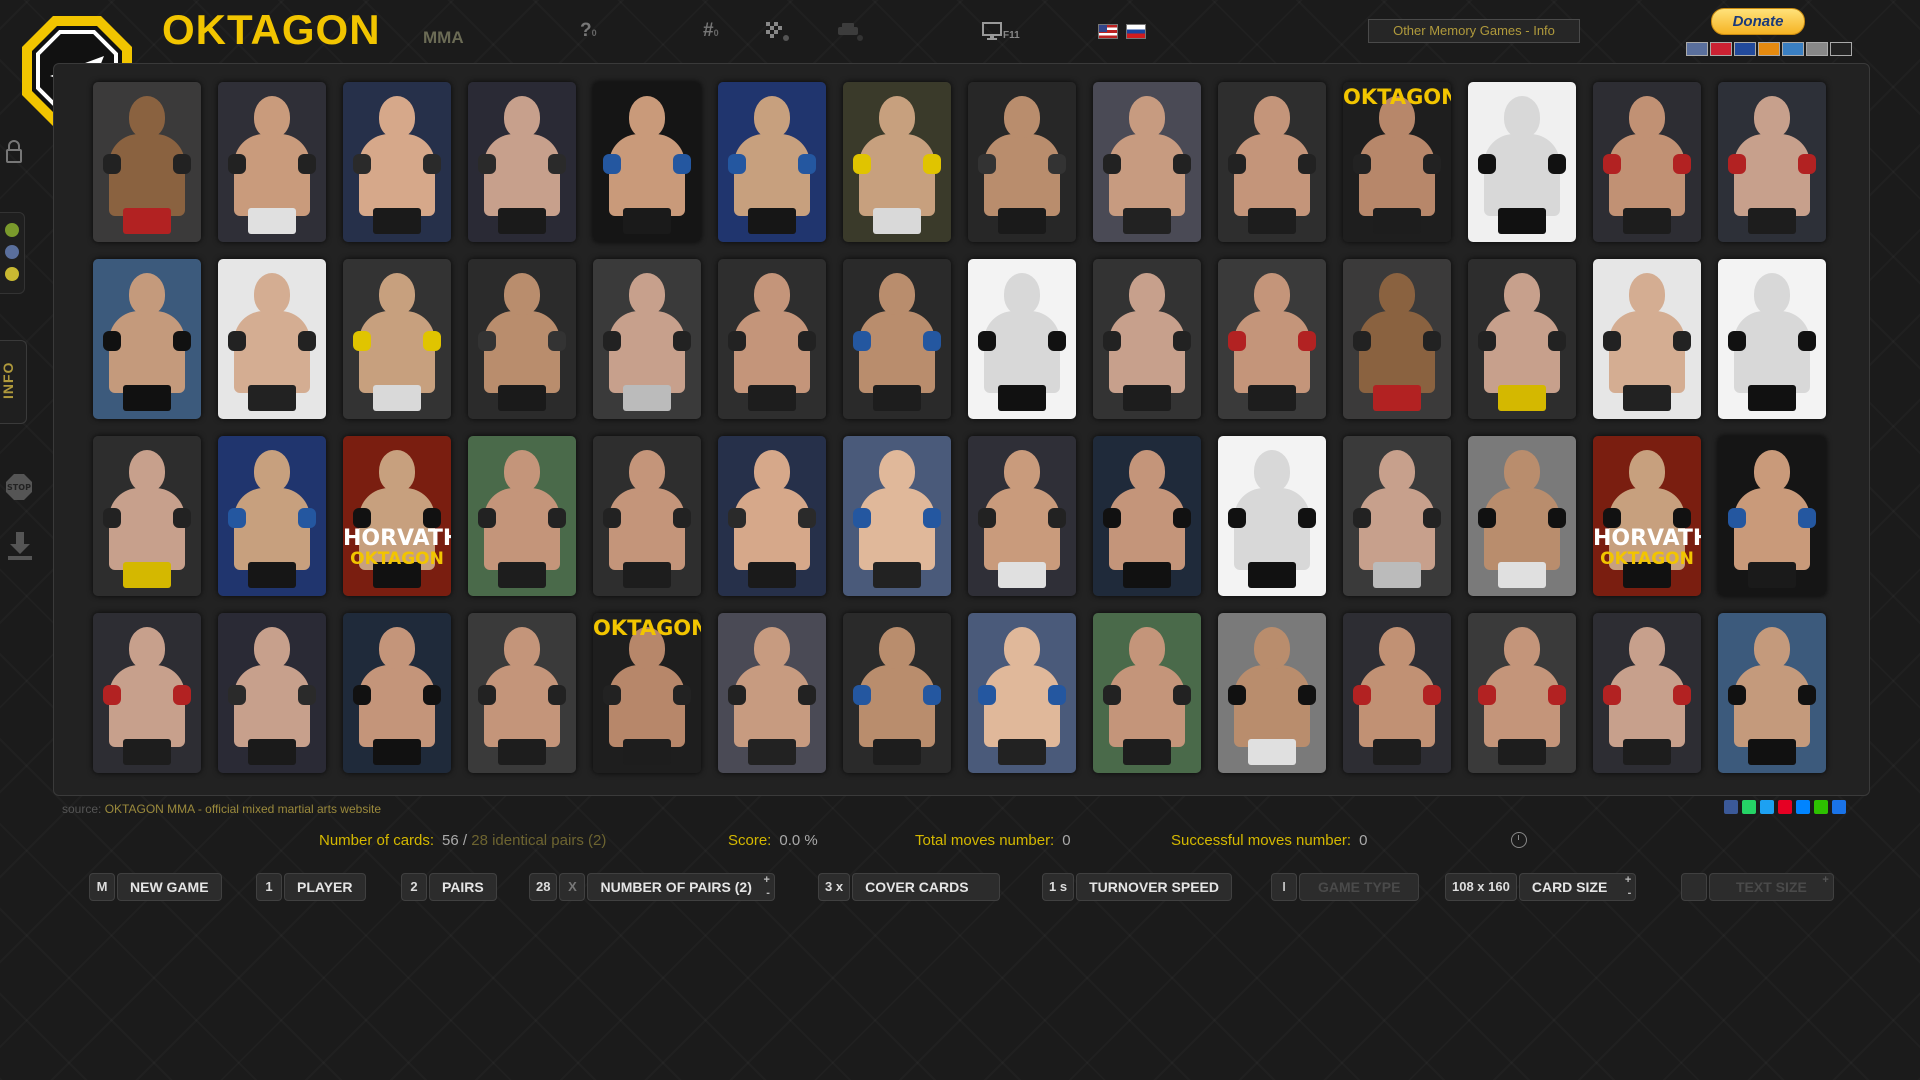  I want to click on theme-dot-green, so click(12, 230).